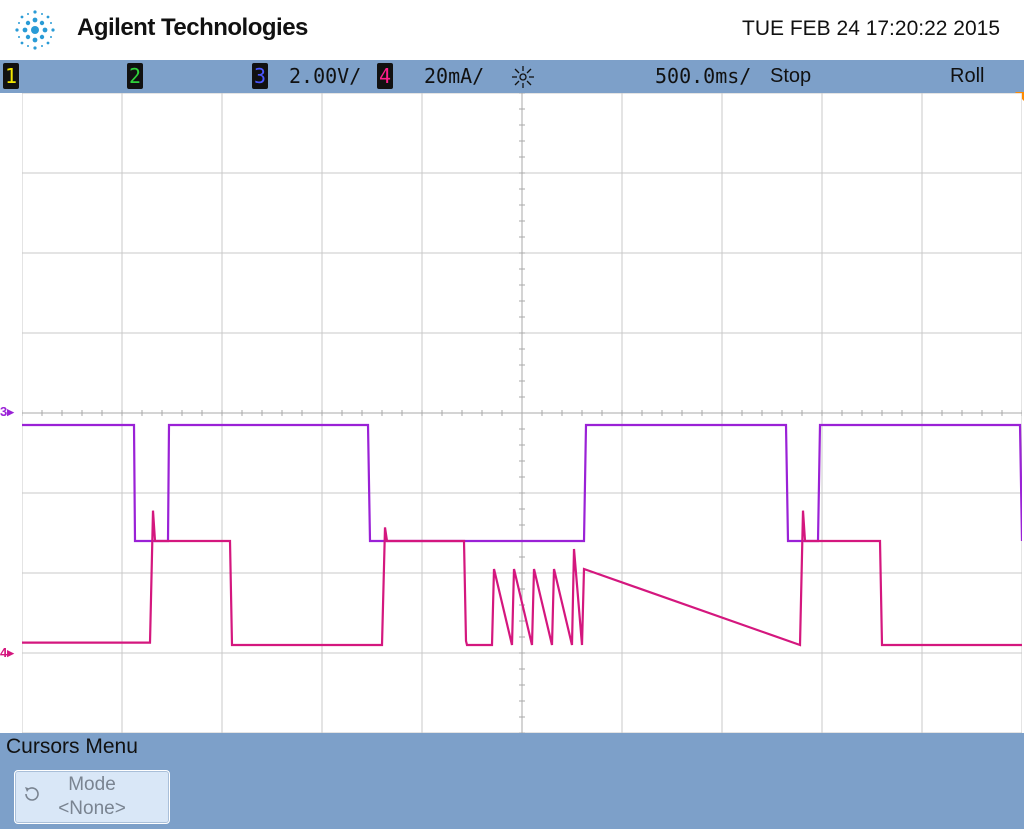  I want to click on channel-4-ground-marker: 4▸, so click(7, 653).